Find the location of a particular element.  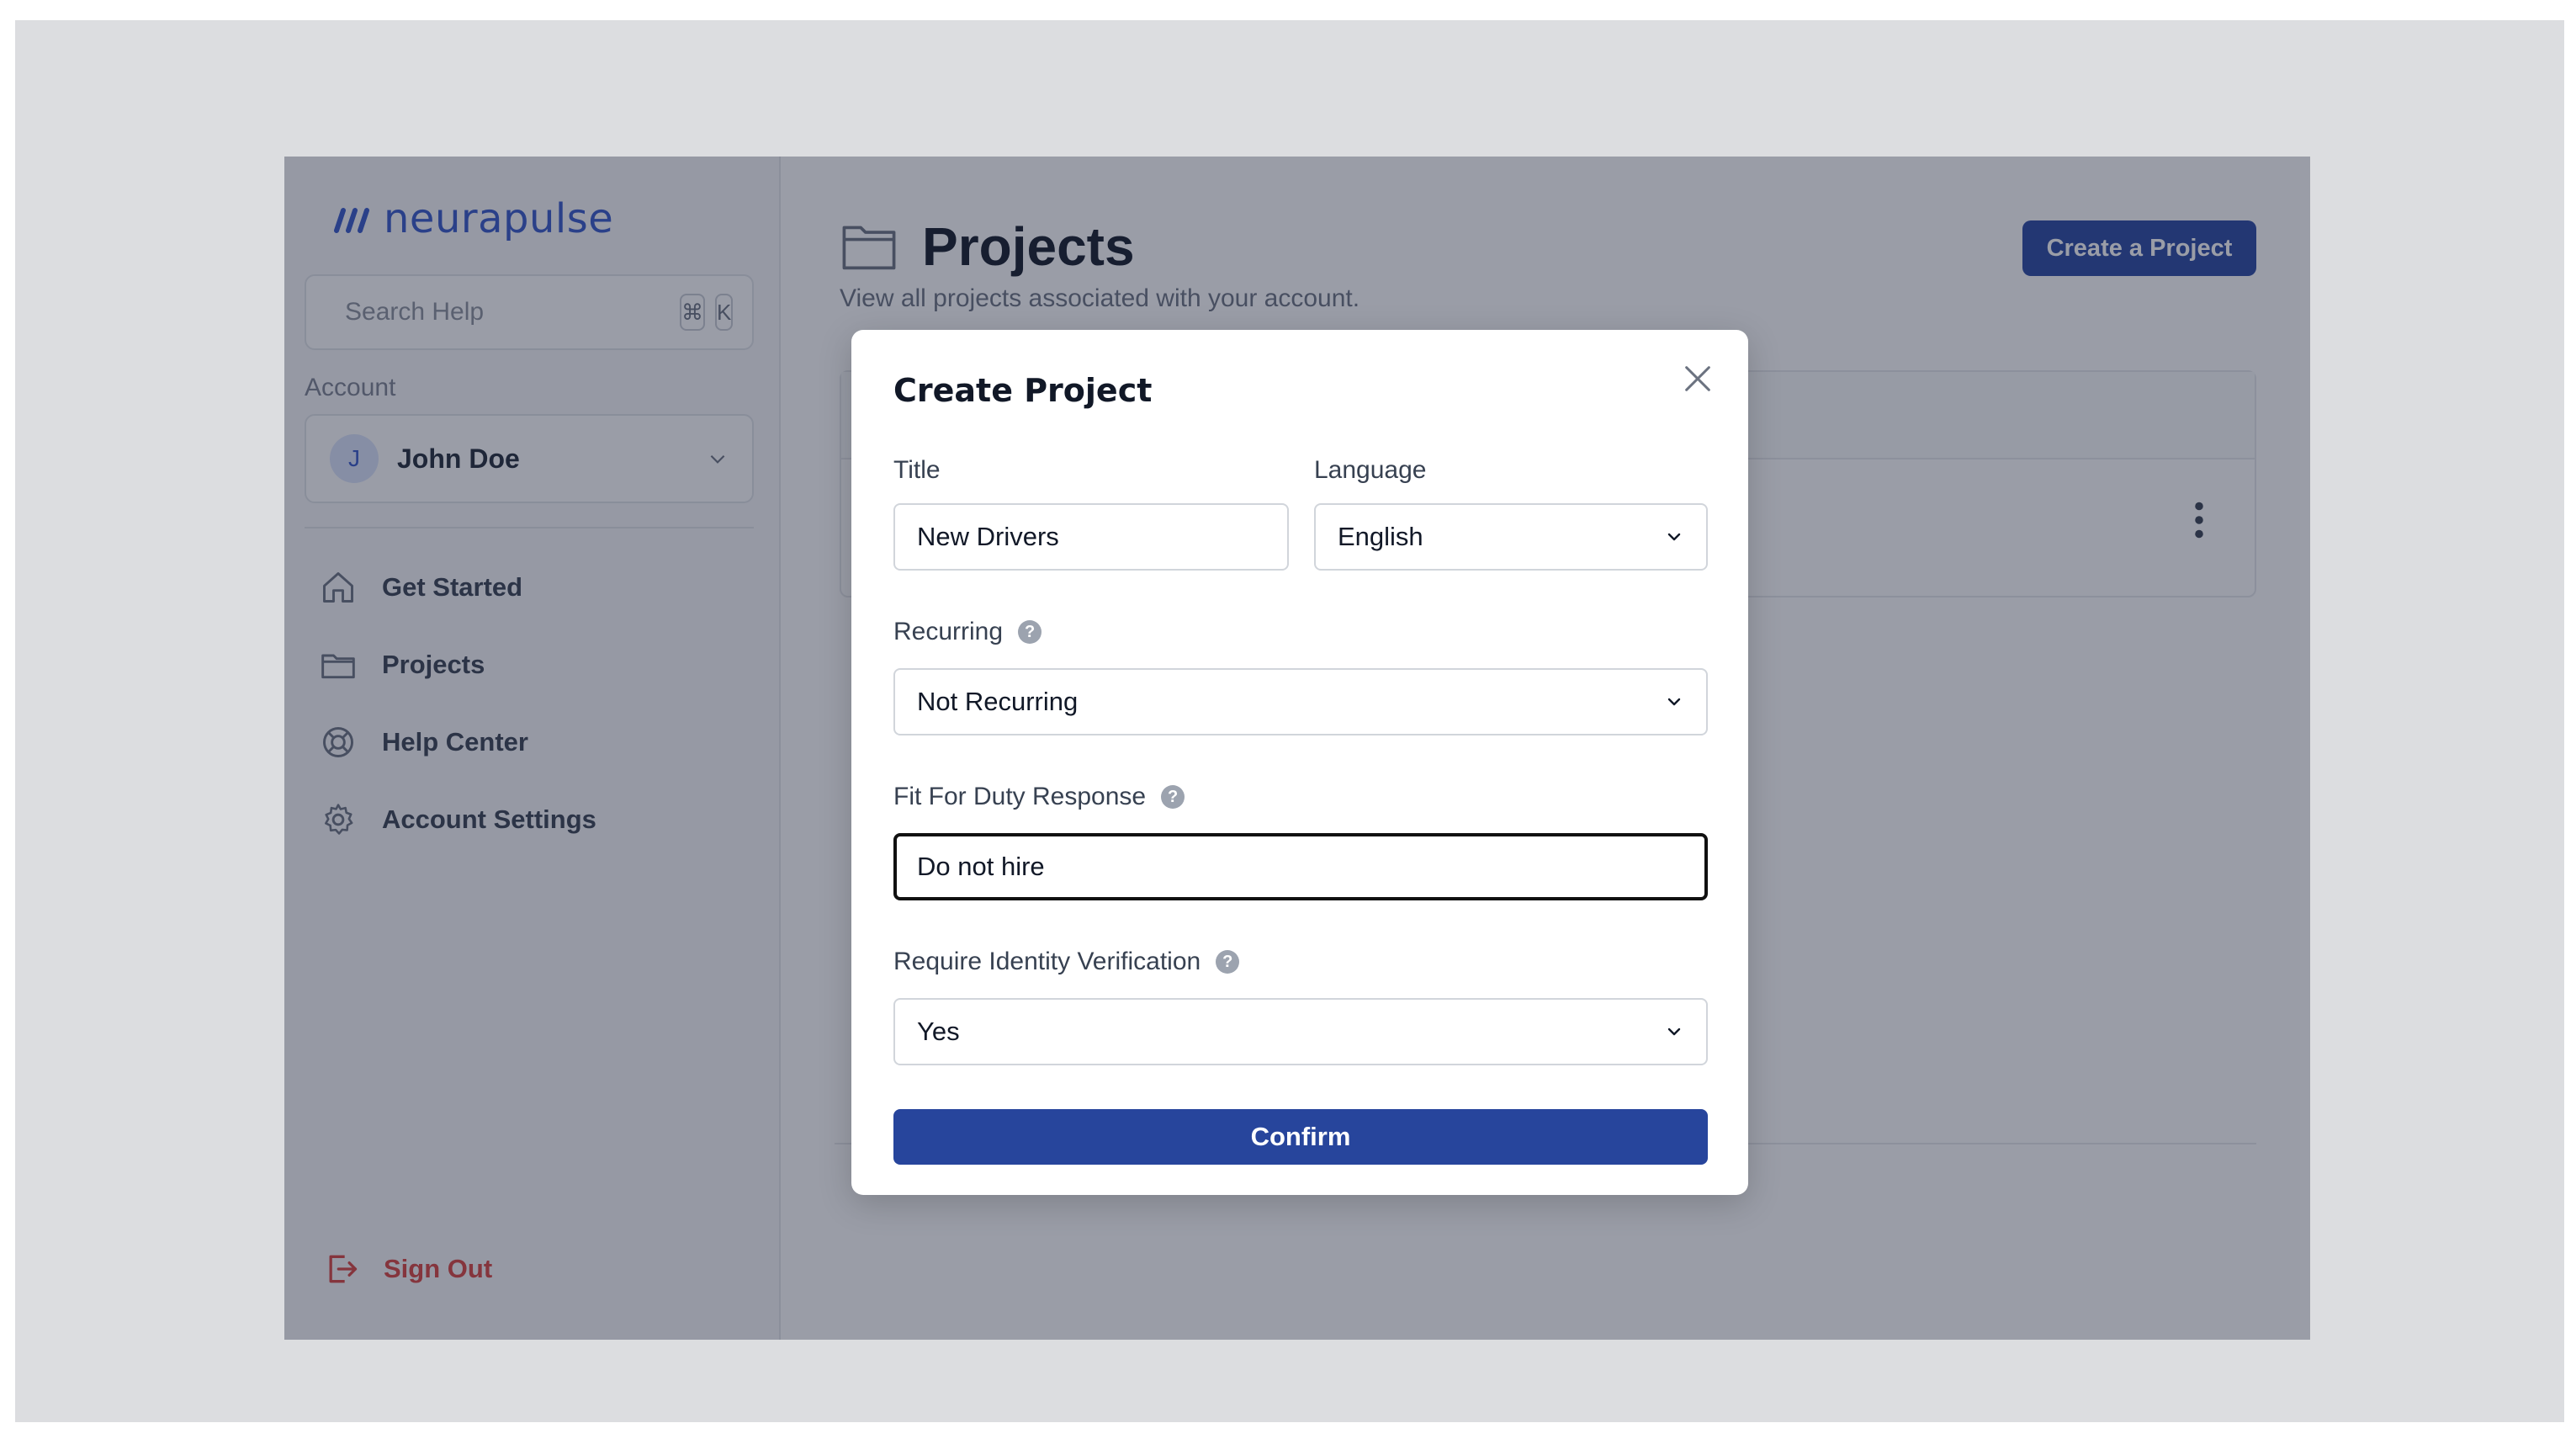

identity-verification-select: Yes is located at coordinates (1300, 1031).